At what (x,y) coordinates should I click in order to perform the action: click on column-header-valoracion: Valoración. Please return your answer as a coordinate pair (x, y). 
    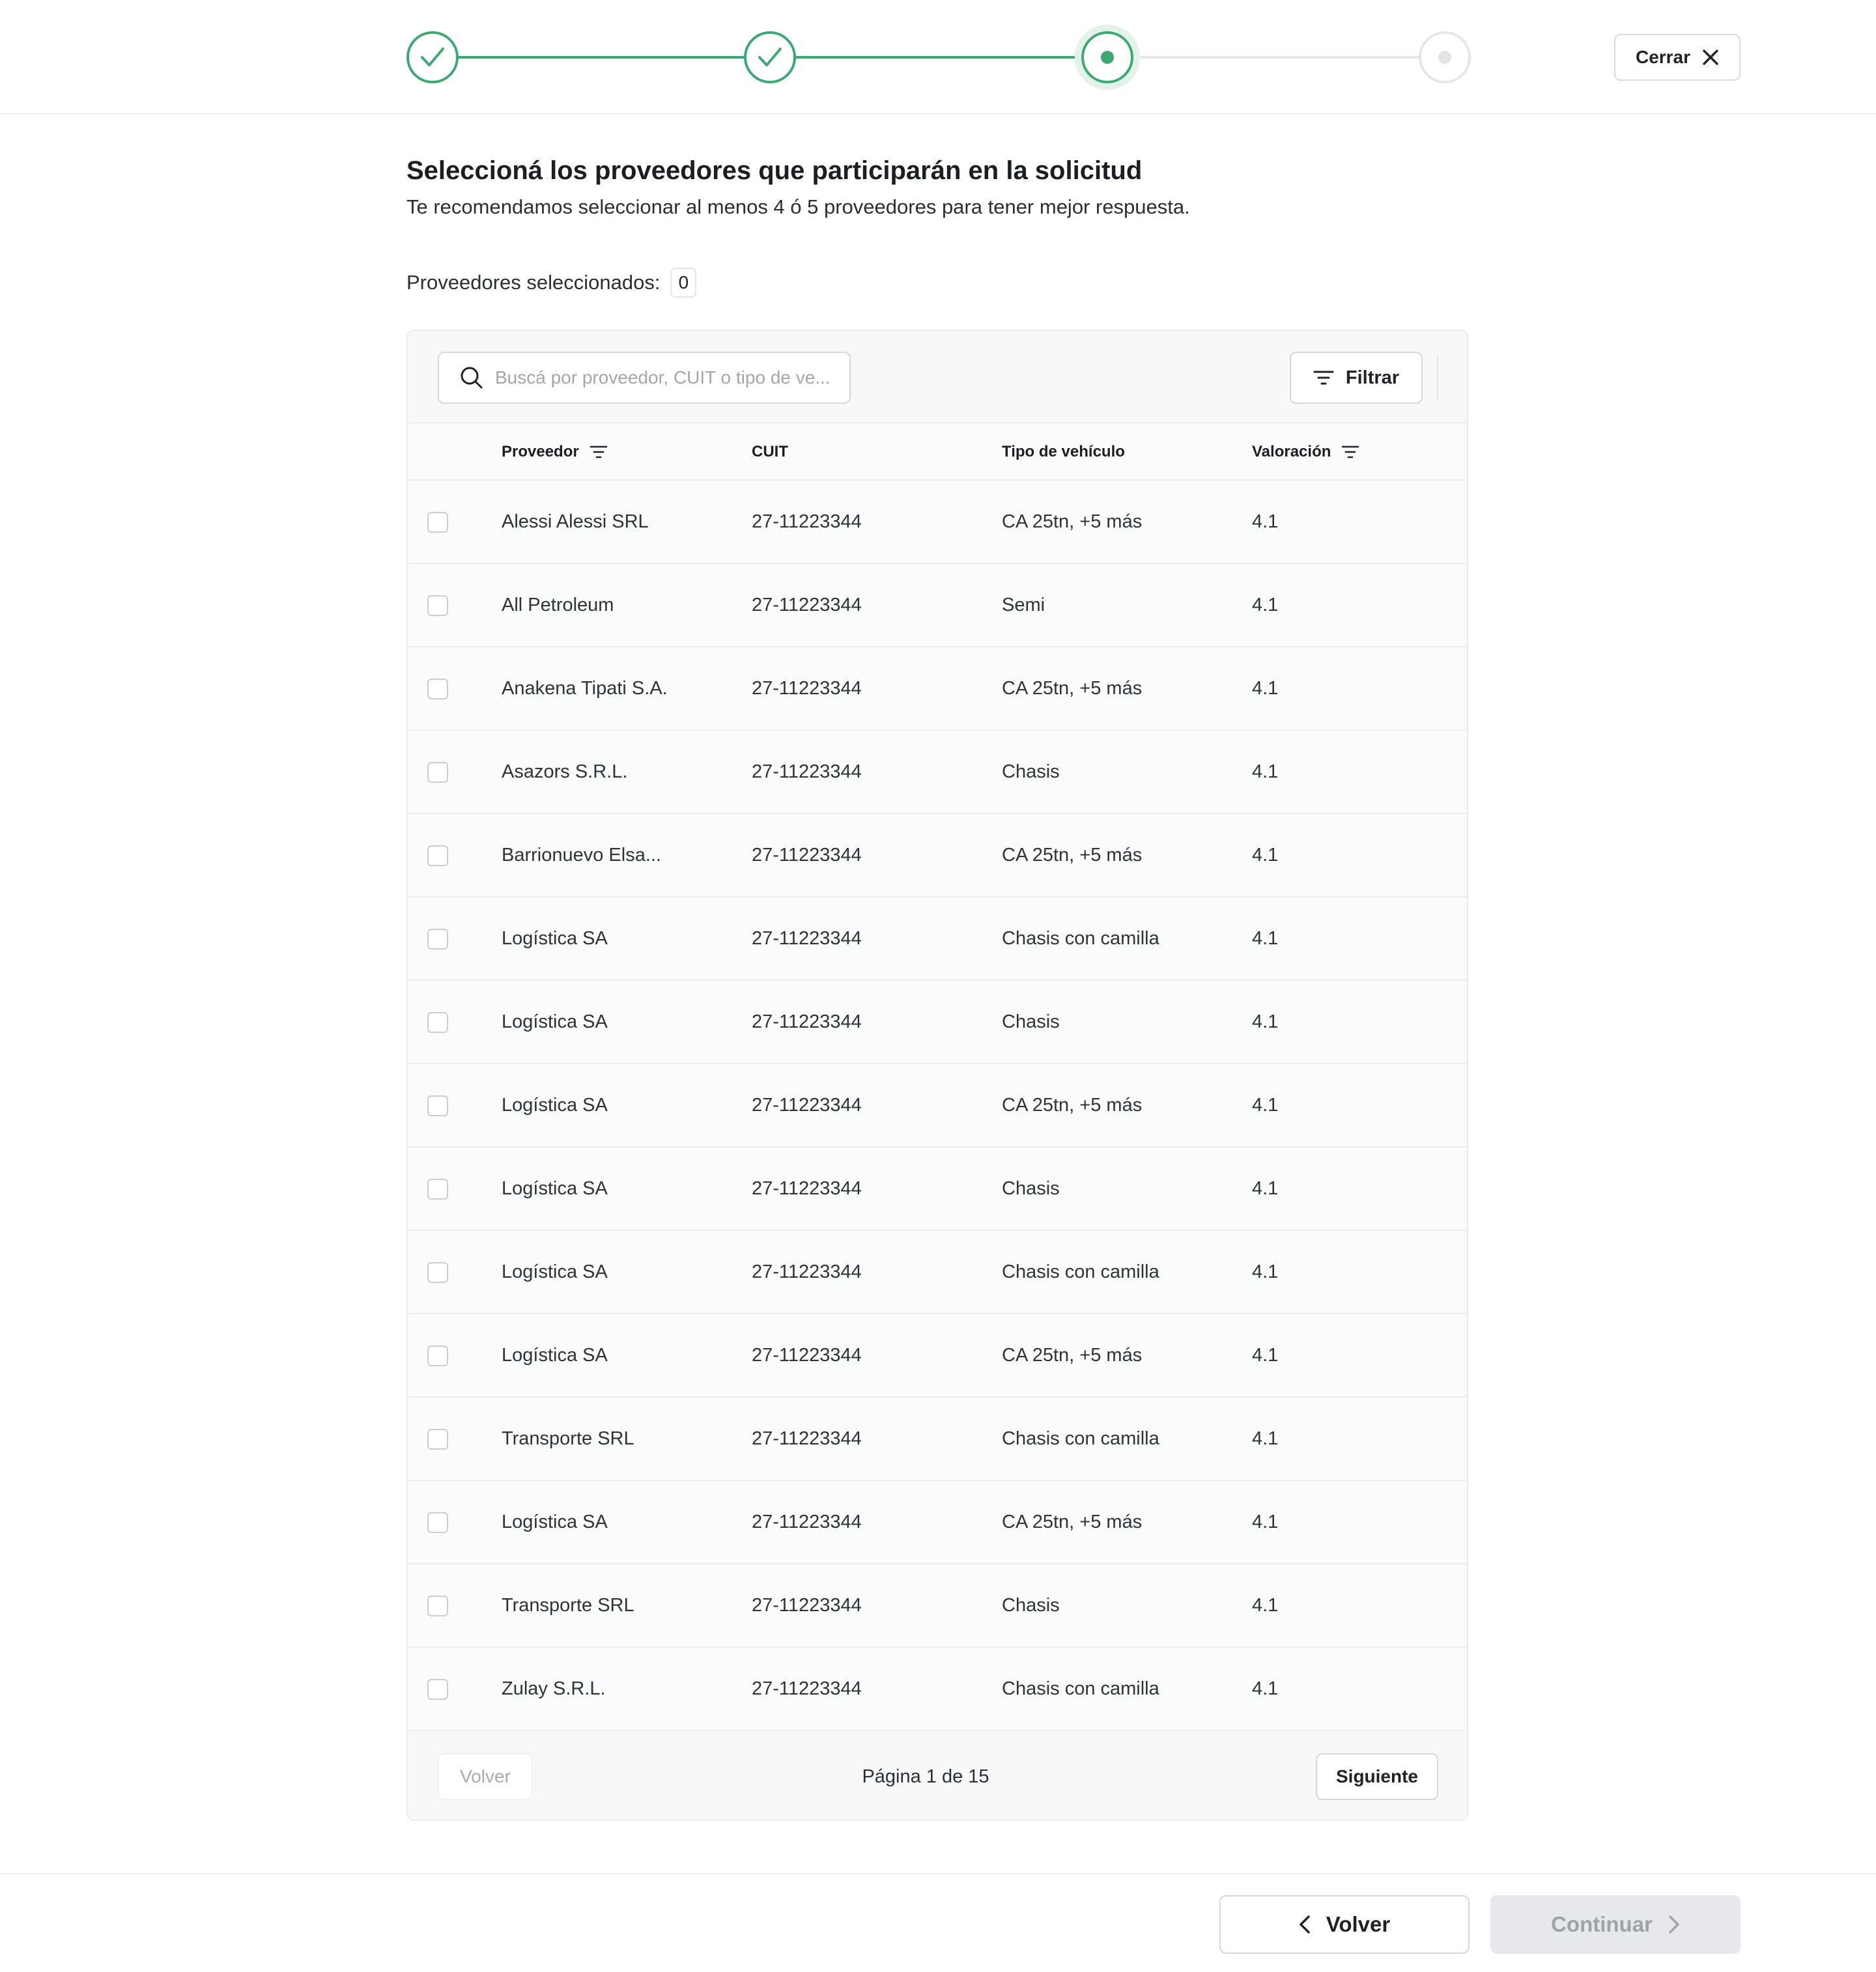
    Looking at the image, I should click on (1306, 452).